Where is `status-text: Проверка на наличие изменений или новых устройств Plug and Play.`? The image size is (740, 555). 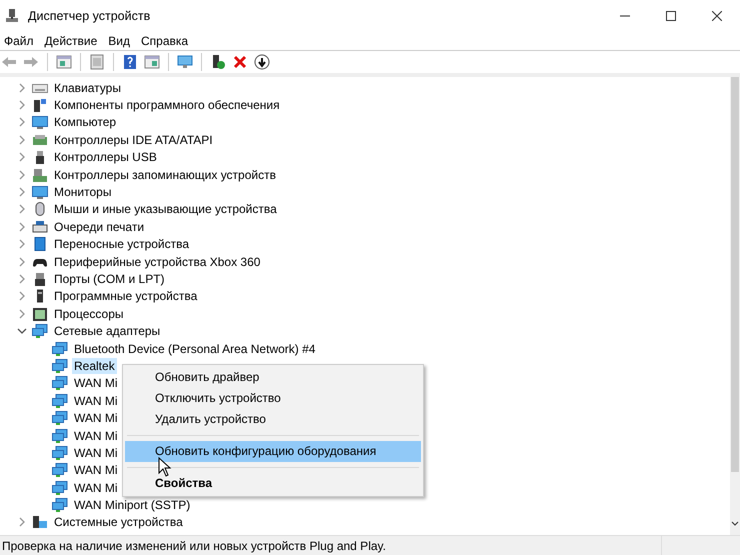 status-text: Проверка на наличие изменений или новых устройств Plug and Play. is located at coordinates (331, 545).